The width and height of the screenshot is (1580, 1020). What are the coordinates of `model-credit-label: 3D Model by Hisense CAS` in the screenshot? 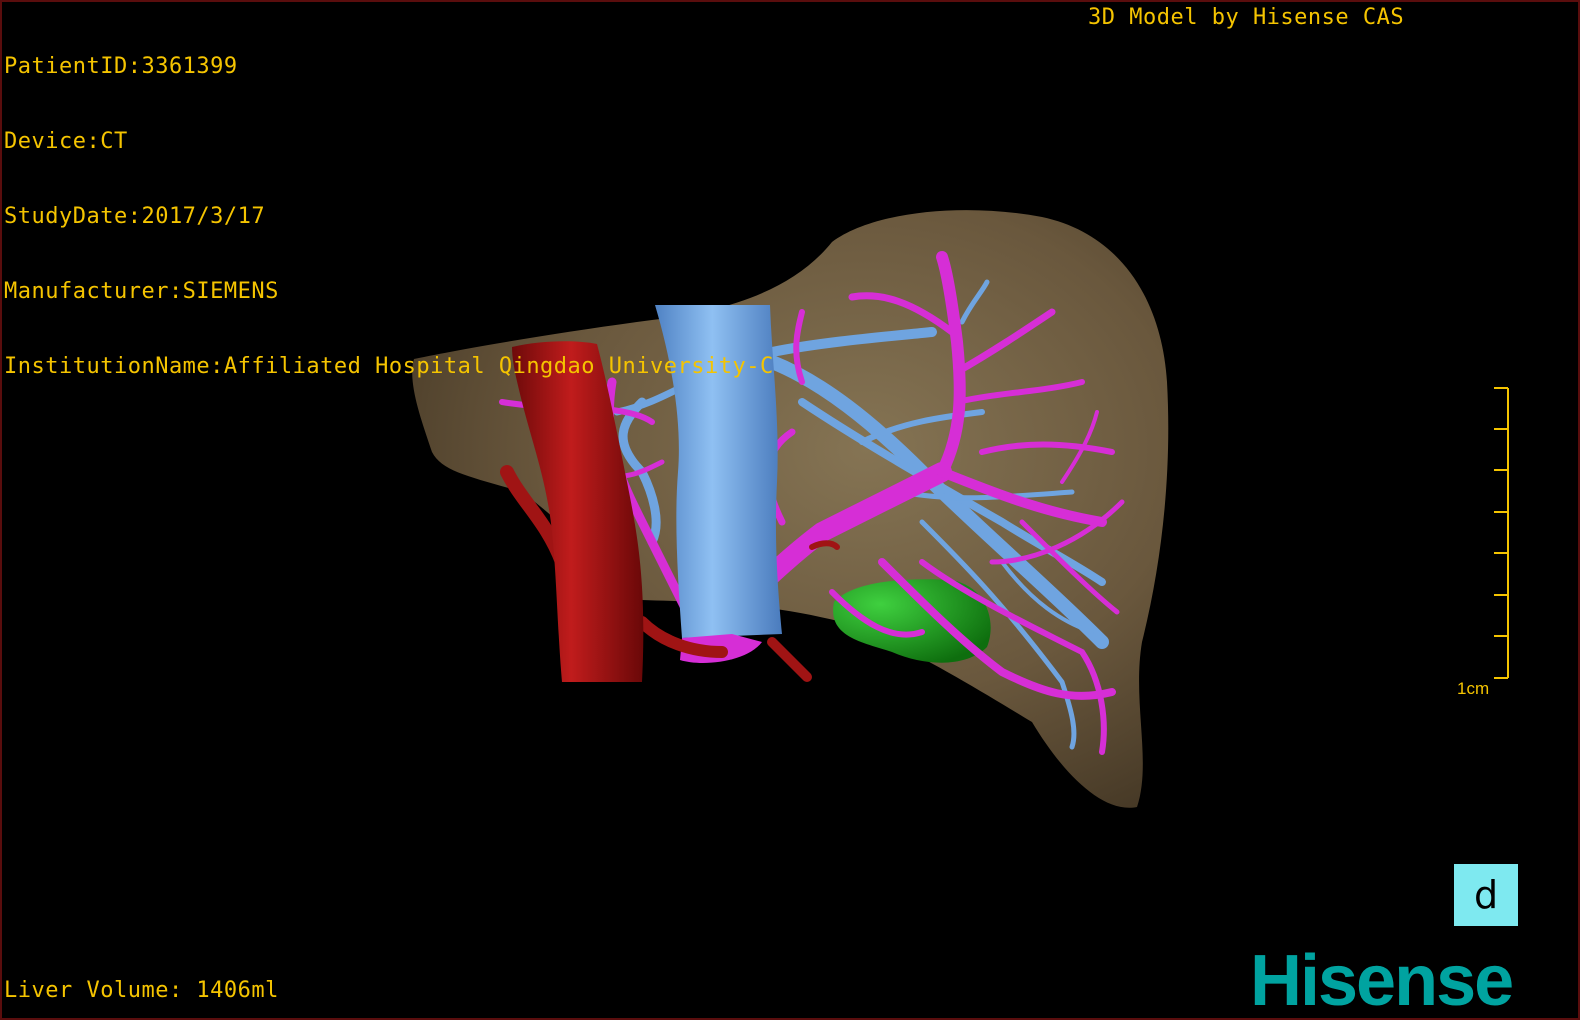 It's located at (1246, 17).